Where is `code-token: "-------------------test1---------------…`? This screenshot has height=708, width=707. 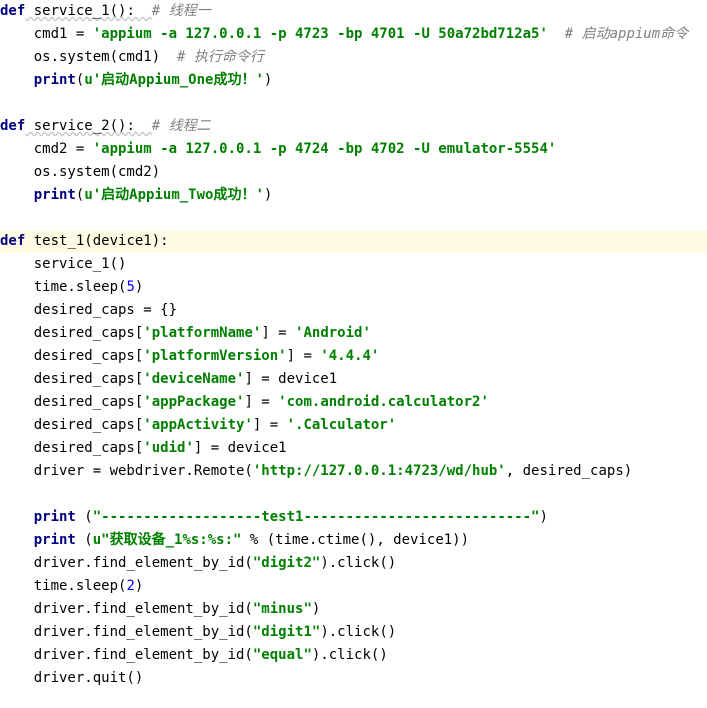
code-token: "-------------------test1---------------… is located at coordinates (316, 517).